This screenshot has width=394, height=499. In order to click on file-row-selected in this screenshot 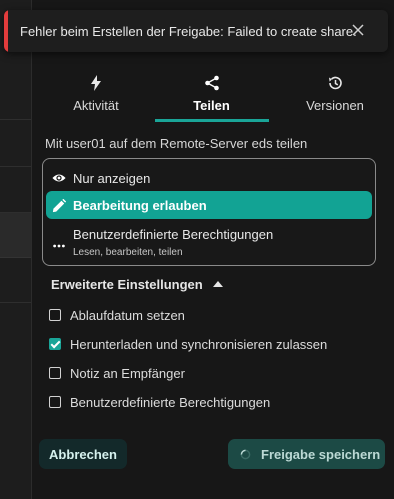, I will do `click(15, 235)`.